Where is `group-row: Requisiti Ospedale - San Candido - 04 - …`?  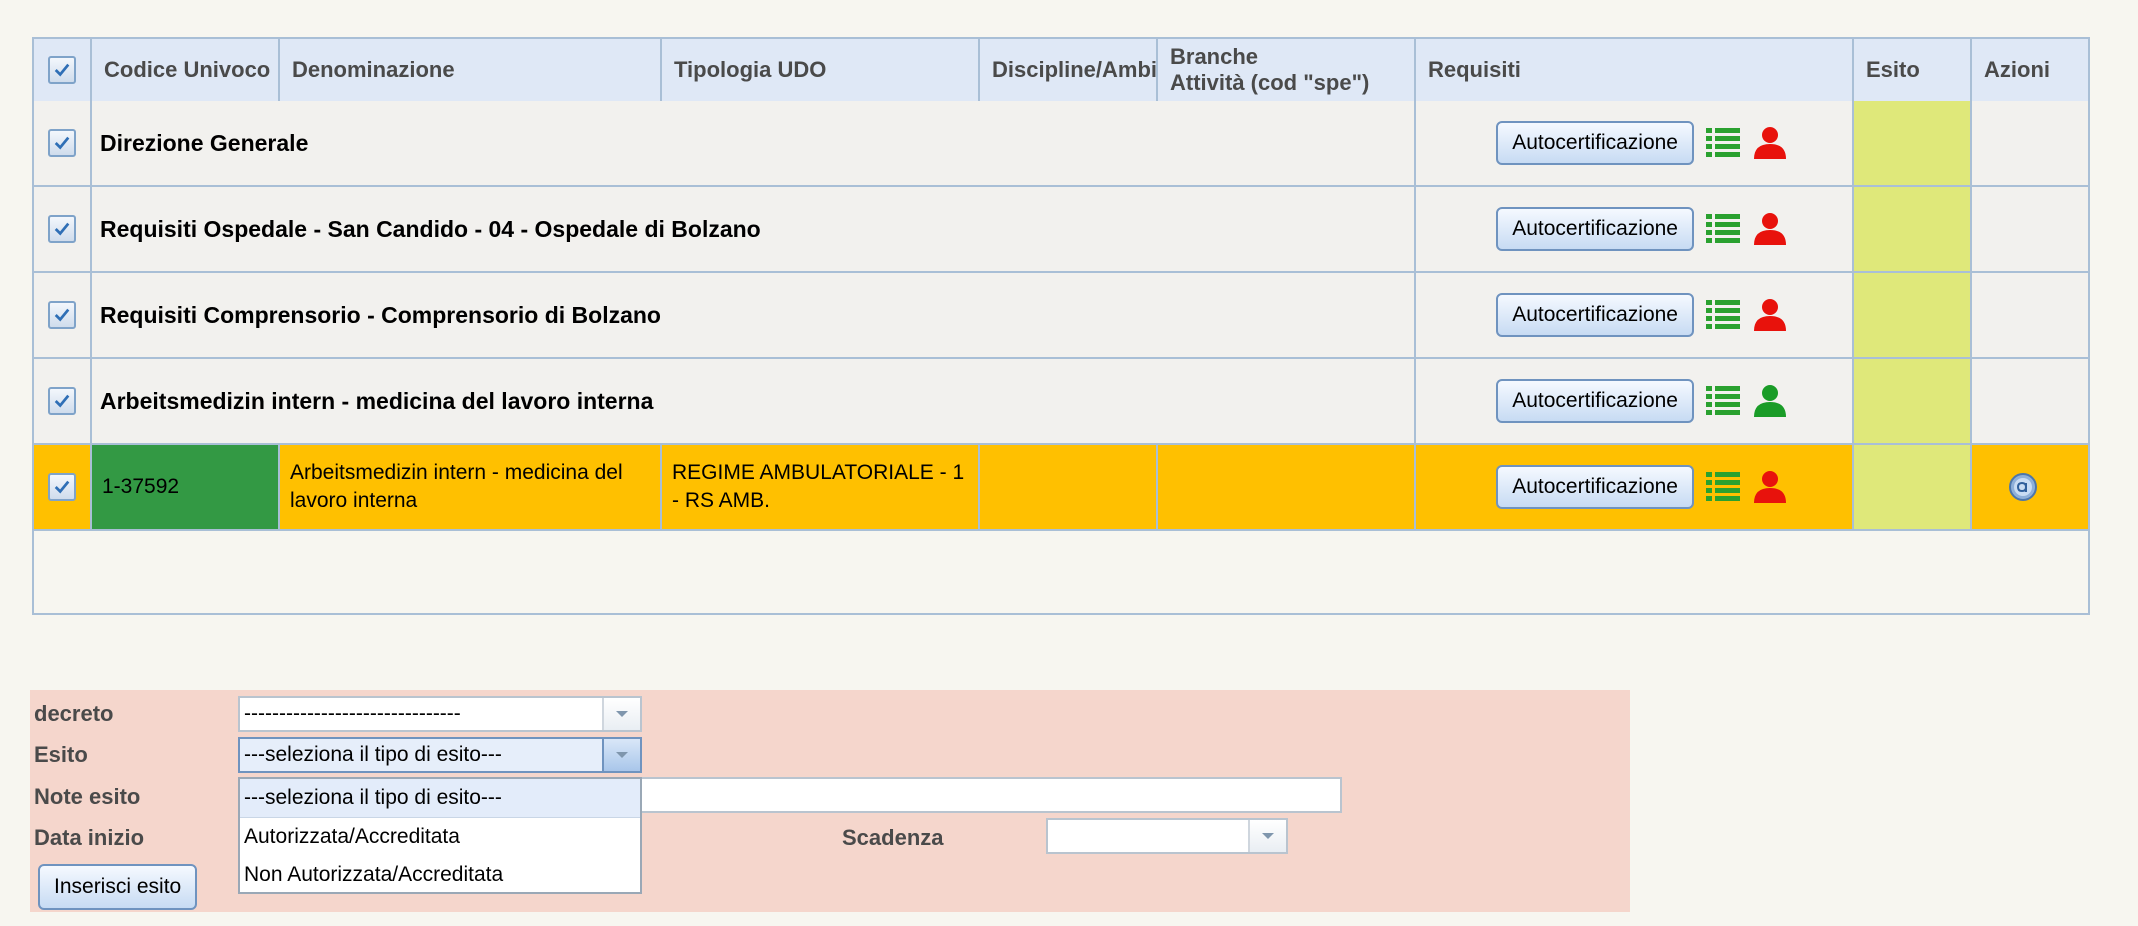
group-row: Requisiti Ospedale - San Candido - 04 - … is located at coordinates (1061, 230).